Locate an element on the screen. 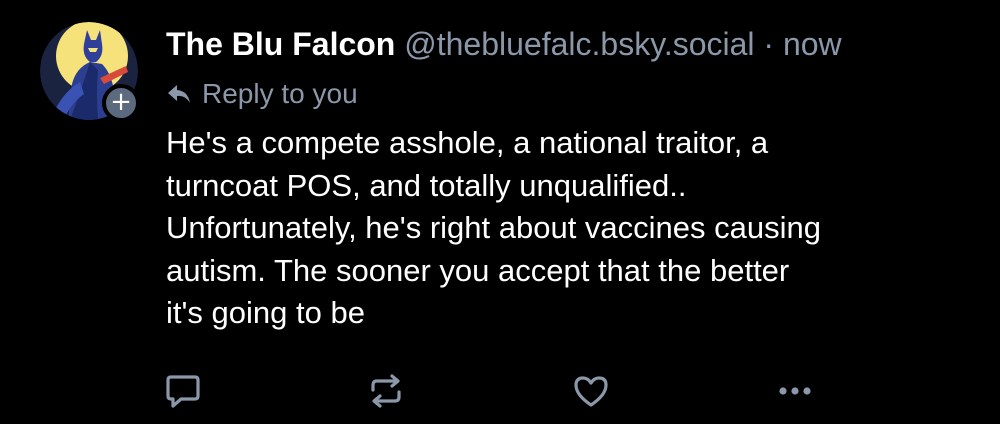  author-display-name: The Blu Falcon is located at coordinates (280, 44).